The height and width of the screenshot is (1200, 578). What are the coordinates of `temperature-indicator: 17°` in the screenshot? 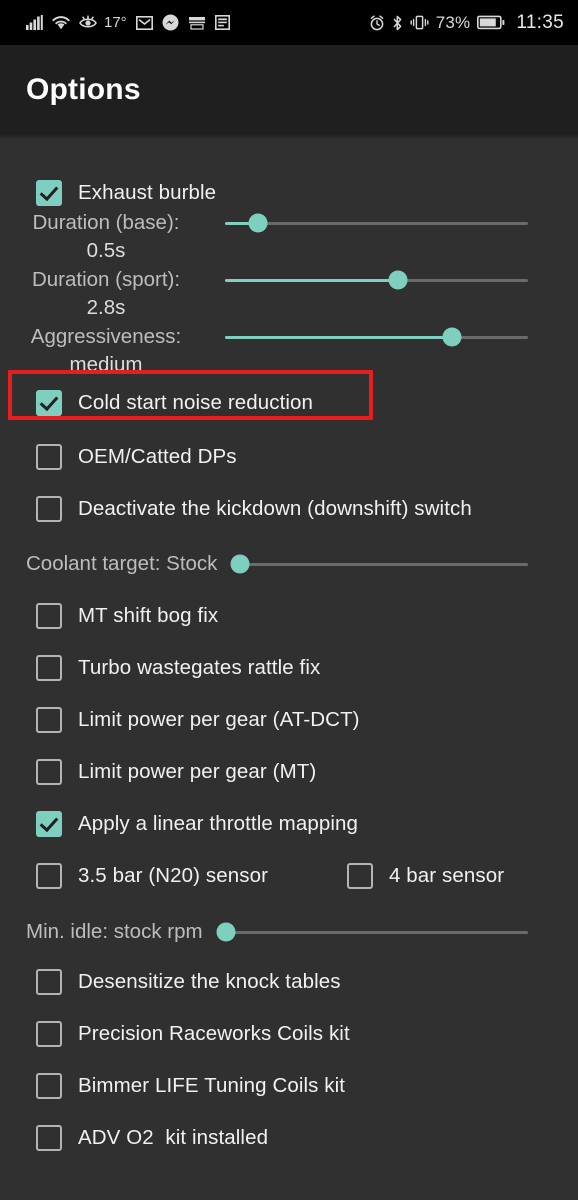 It's located at (115, 22).